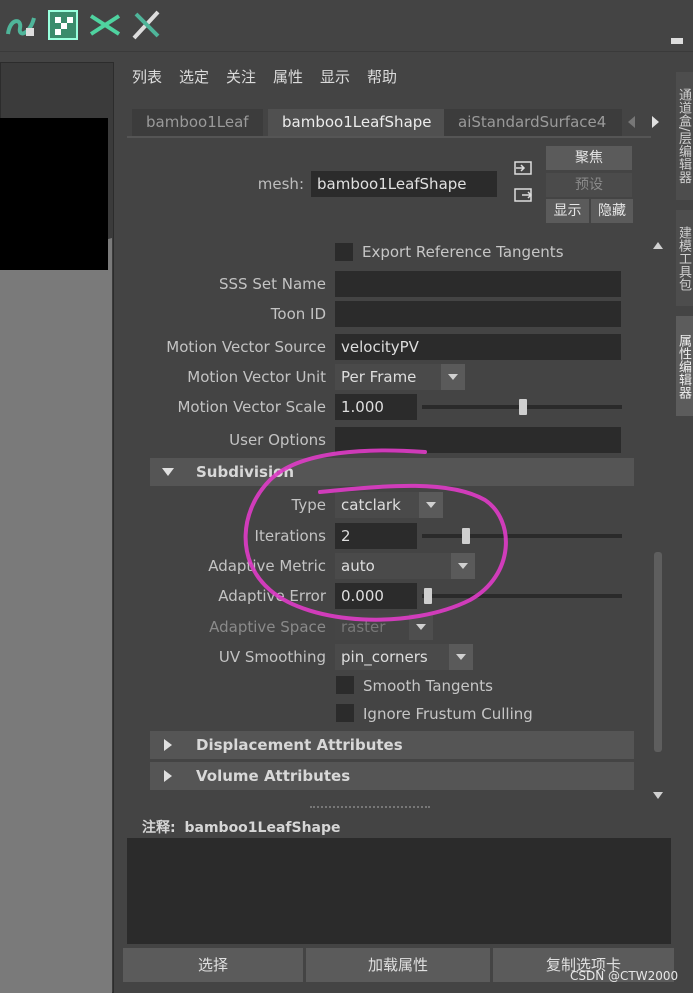 The image size is (693, 993). Describe the element at coordinates (658, 245) in the screenshot. I see `scroll-up-icon` at that location.